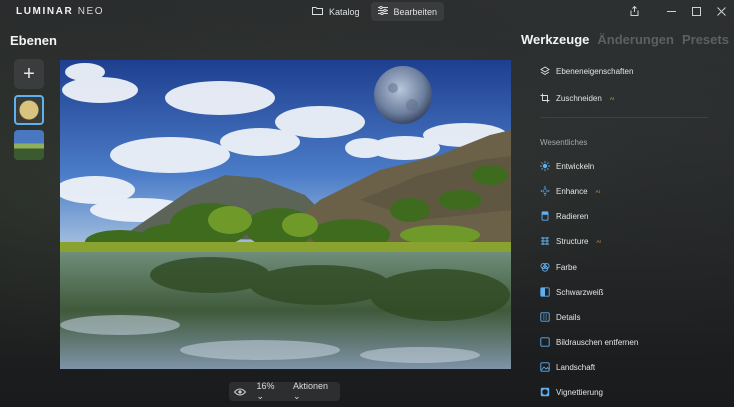  I want to click on sun-icon, so click(545, 166).